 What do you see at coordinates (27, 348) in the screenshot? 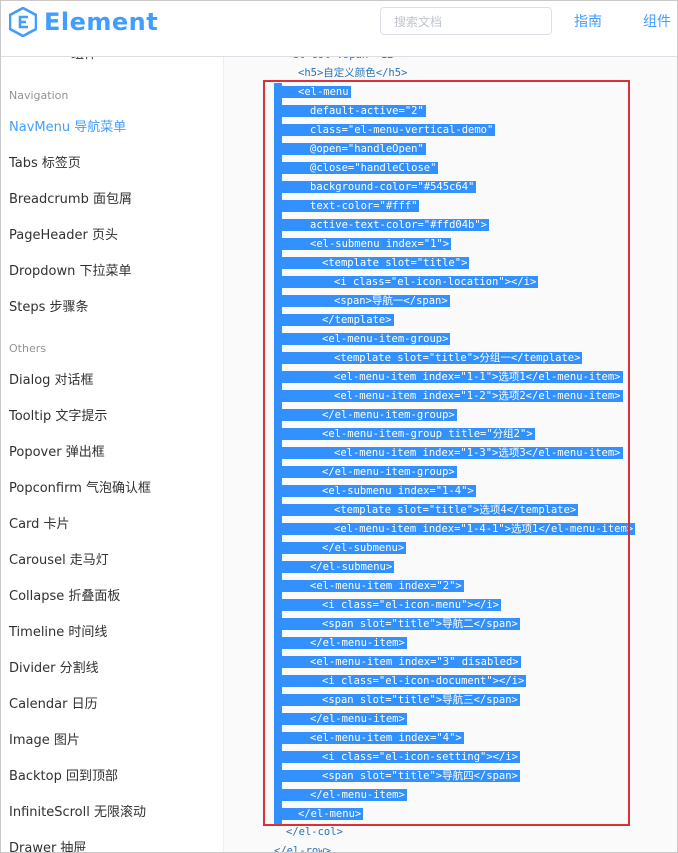
I see `sidebar-group-others: Others` at bounding box center [27, 348].